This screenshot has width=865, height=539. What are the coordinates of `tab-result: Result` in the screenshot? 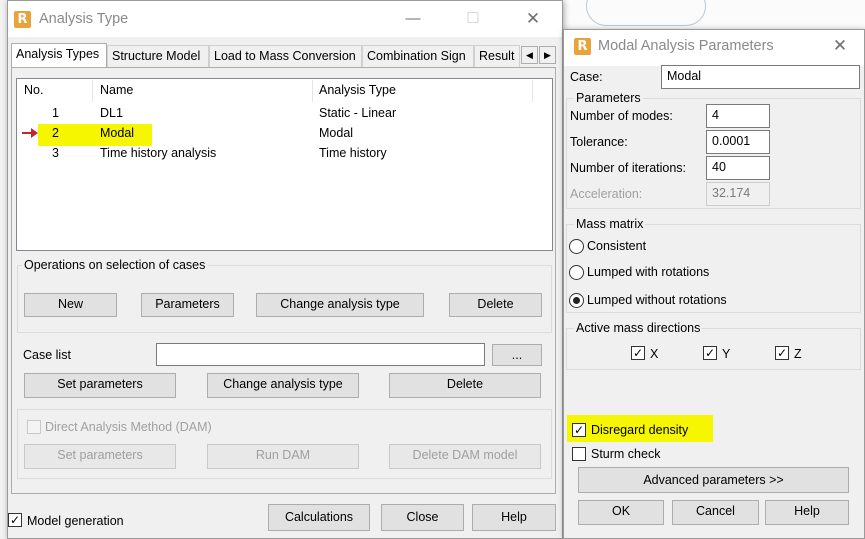 It's located at (497, 56).